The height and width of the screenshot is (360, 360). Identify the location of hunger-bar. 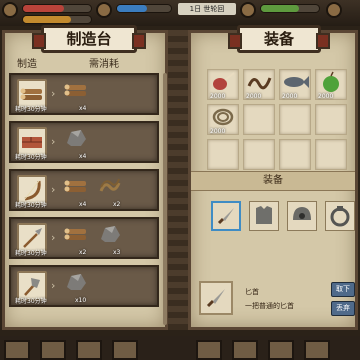
(57, 19).